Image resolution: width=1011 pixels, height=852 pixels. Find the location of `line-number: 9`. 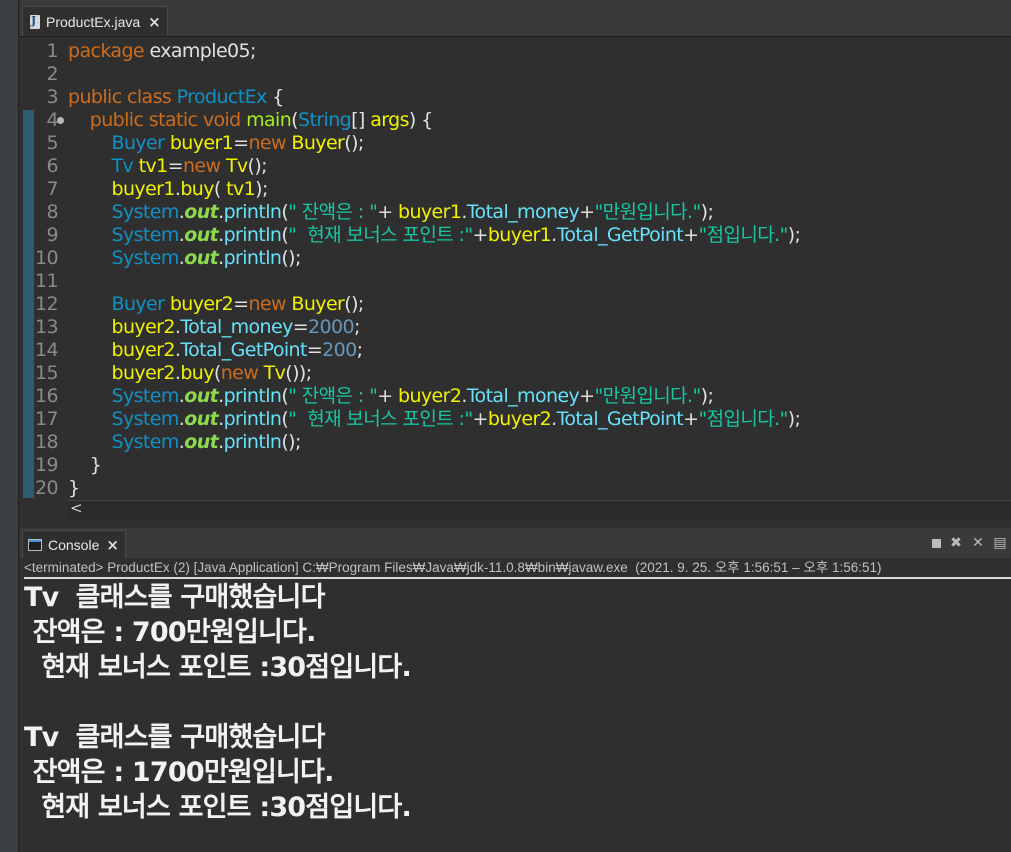

line-number: 9 is located at coordinates (52, 235).